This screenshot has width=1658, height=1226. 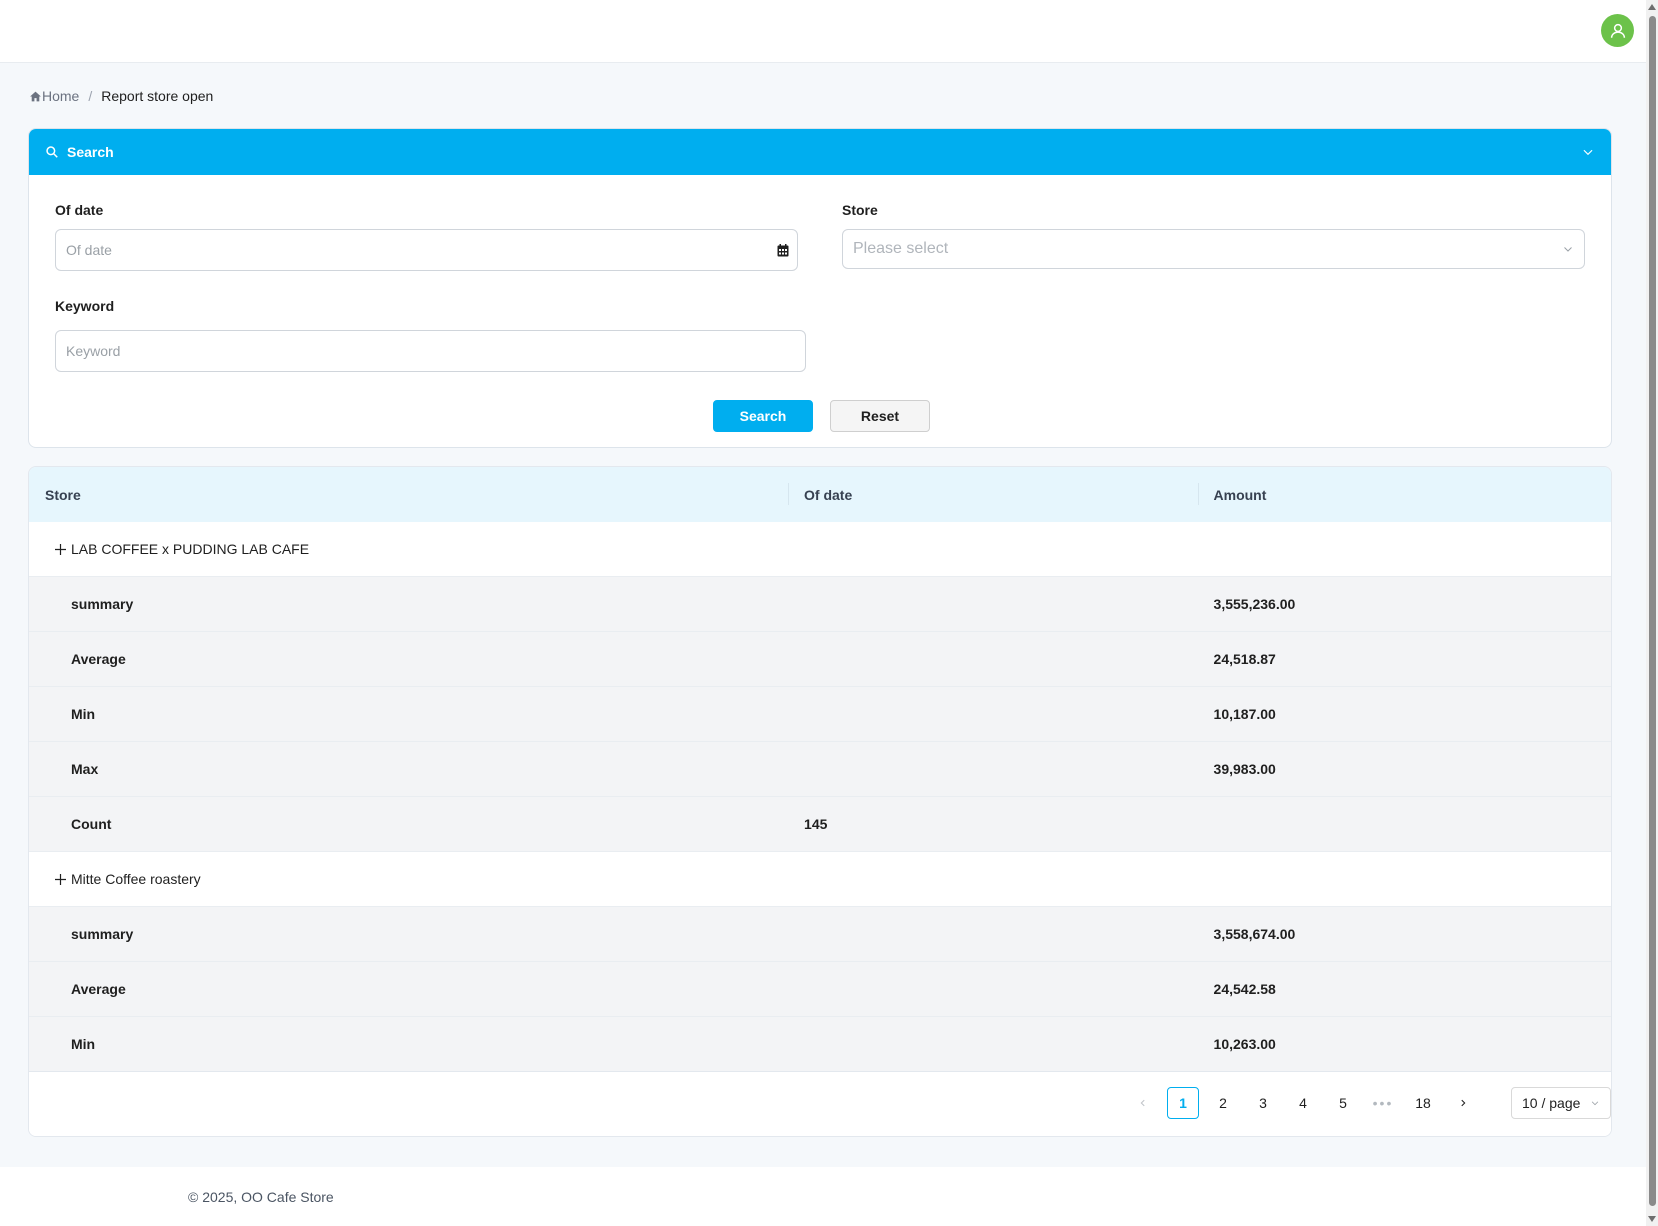 What do you see at coordinates (1244, 1044) in the screenshot?
I see `row-amount: 10,263.00` at bounding box center [1244, 1044].